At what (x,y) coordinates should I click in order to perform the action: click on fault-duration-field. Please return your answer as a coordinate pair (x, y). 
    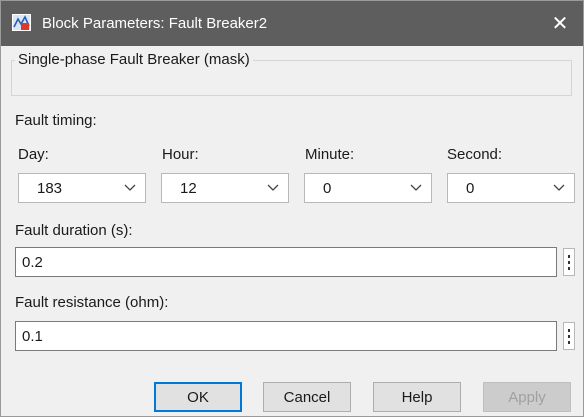
    Looking at the image, I should click on (286, 262).